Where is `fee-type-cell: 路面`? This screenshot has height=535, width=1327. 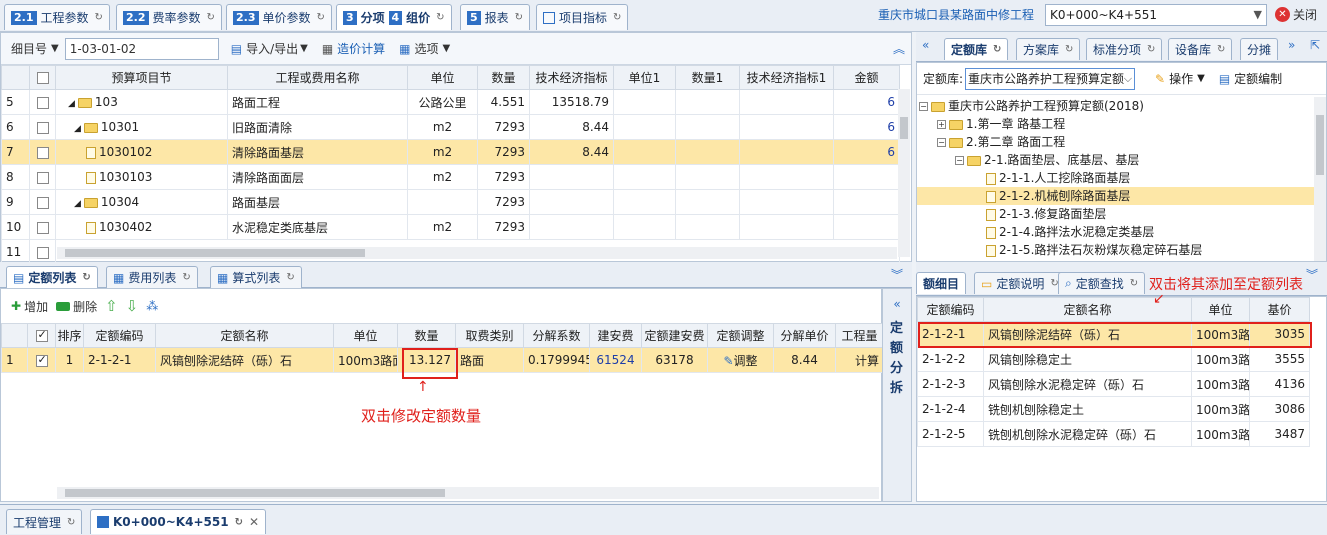 fee-type-cell: 路面 is located at coordinates (489, 360).